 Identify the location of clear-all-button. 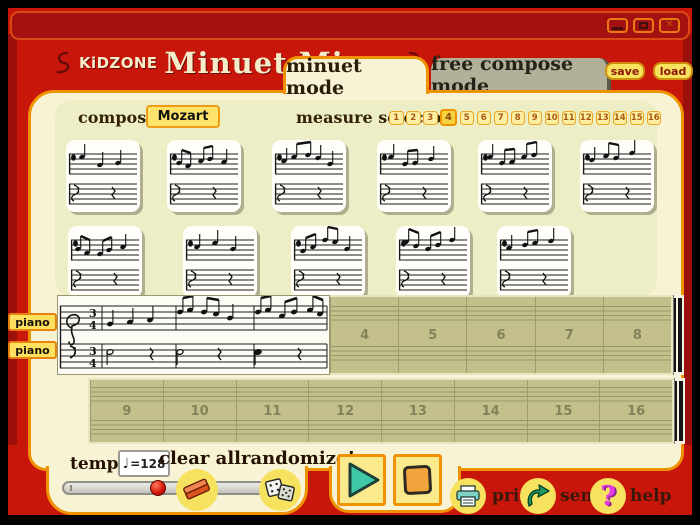
(197, 490).